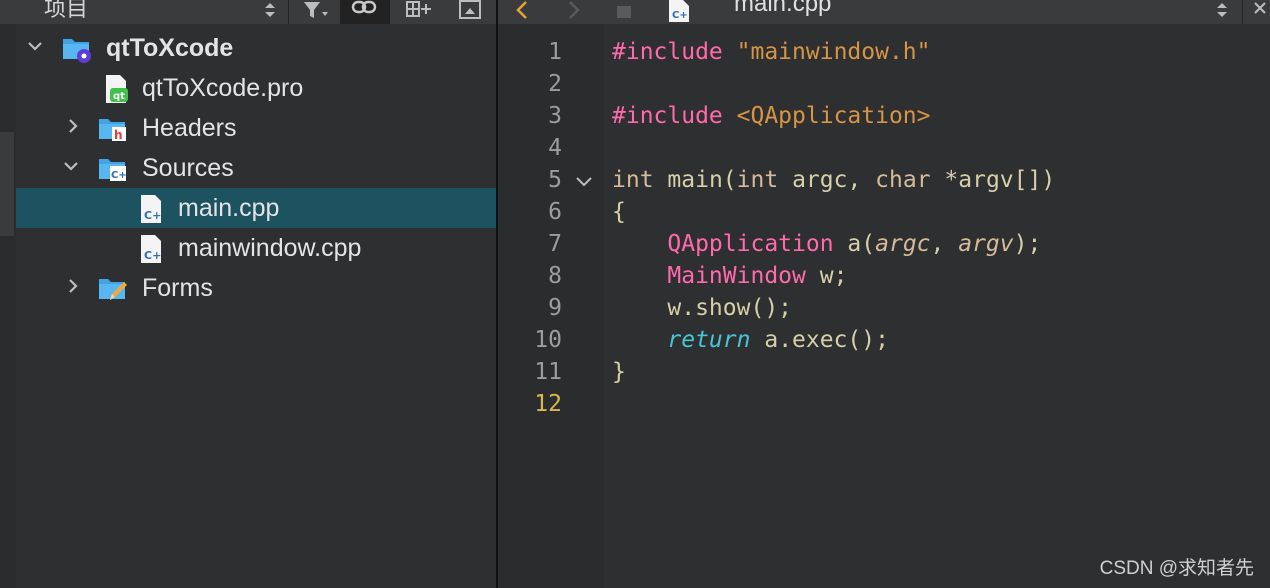 The image size is (1270, 588). What do you see at coordinates (365, 12) in the screenshot?
I see `link-sync-icon` at bounding box center [365, 12].